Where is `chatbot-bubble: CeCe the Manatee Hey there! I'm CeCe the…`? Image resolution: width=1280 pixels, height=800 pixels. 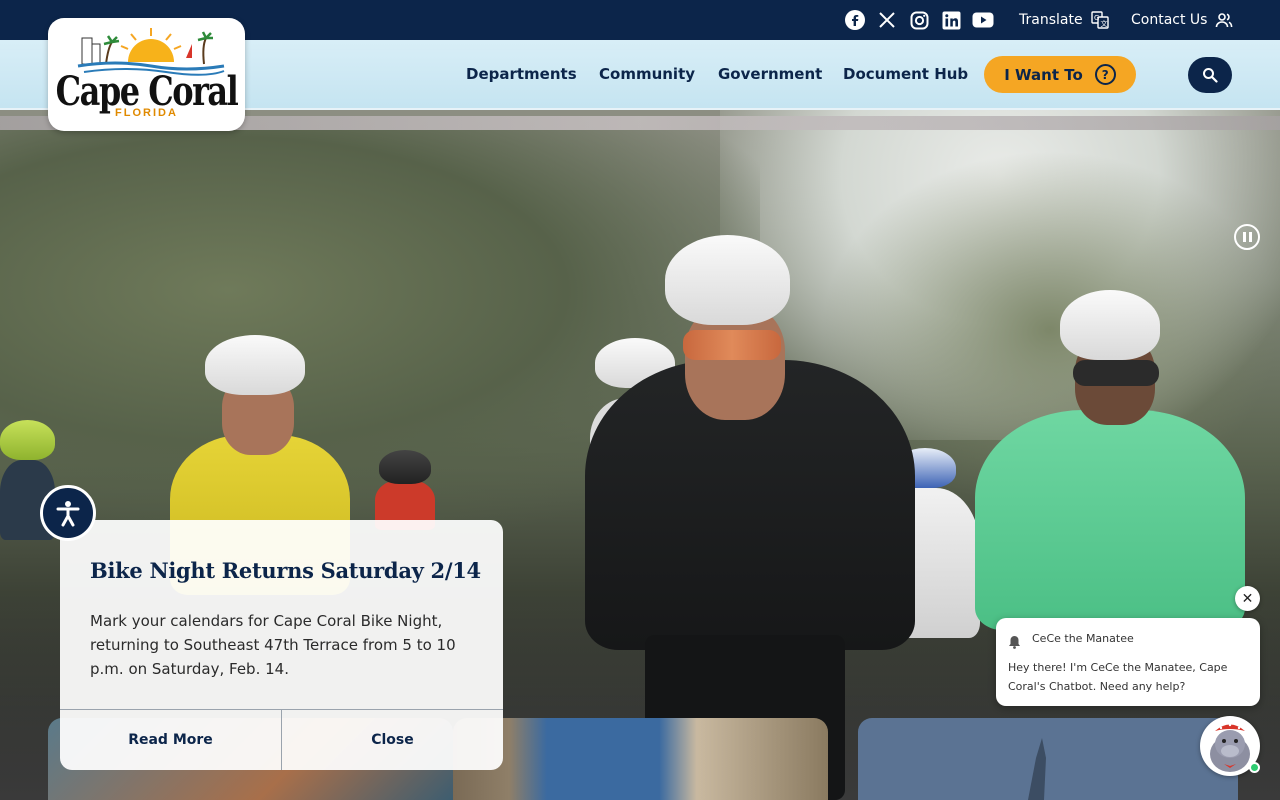
chatbot-bubble: CeCe the Manatee Hey there! I'm CeCe the… is located at coordinates (1128, 662).